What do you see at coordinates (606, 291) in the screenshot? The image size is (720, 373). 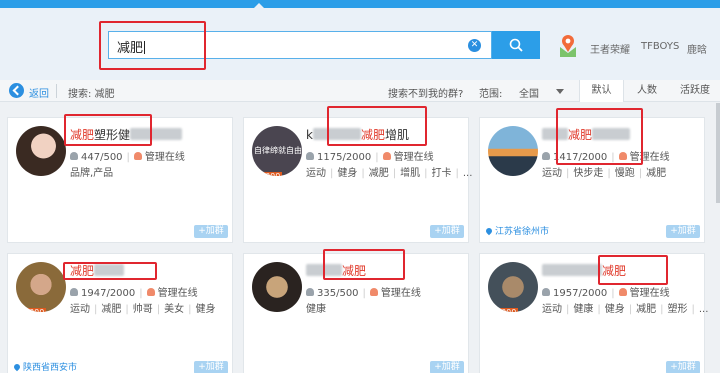 I see `group-stats: 1957/2000 | 管理在线` at bounding box center [606, 291].